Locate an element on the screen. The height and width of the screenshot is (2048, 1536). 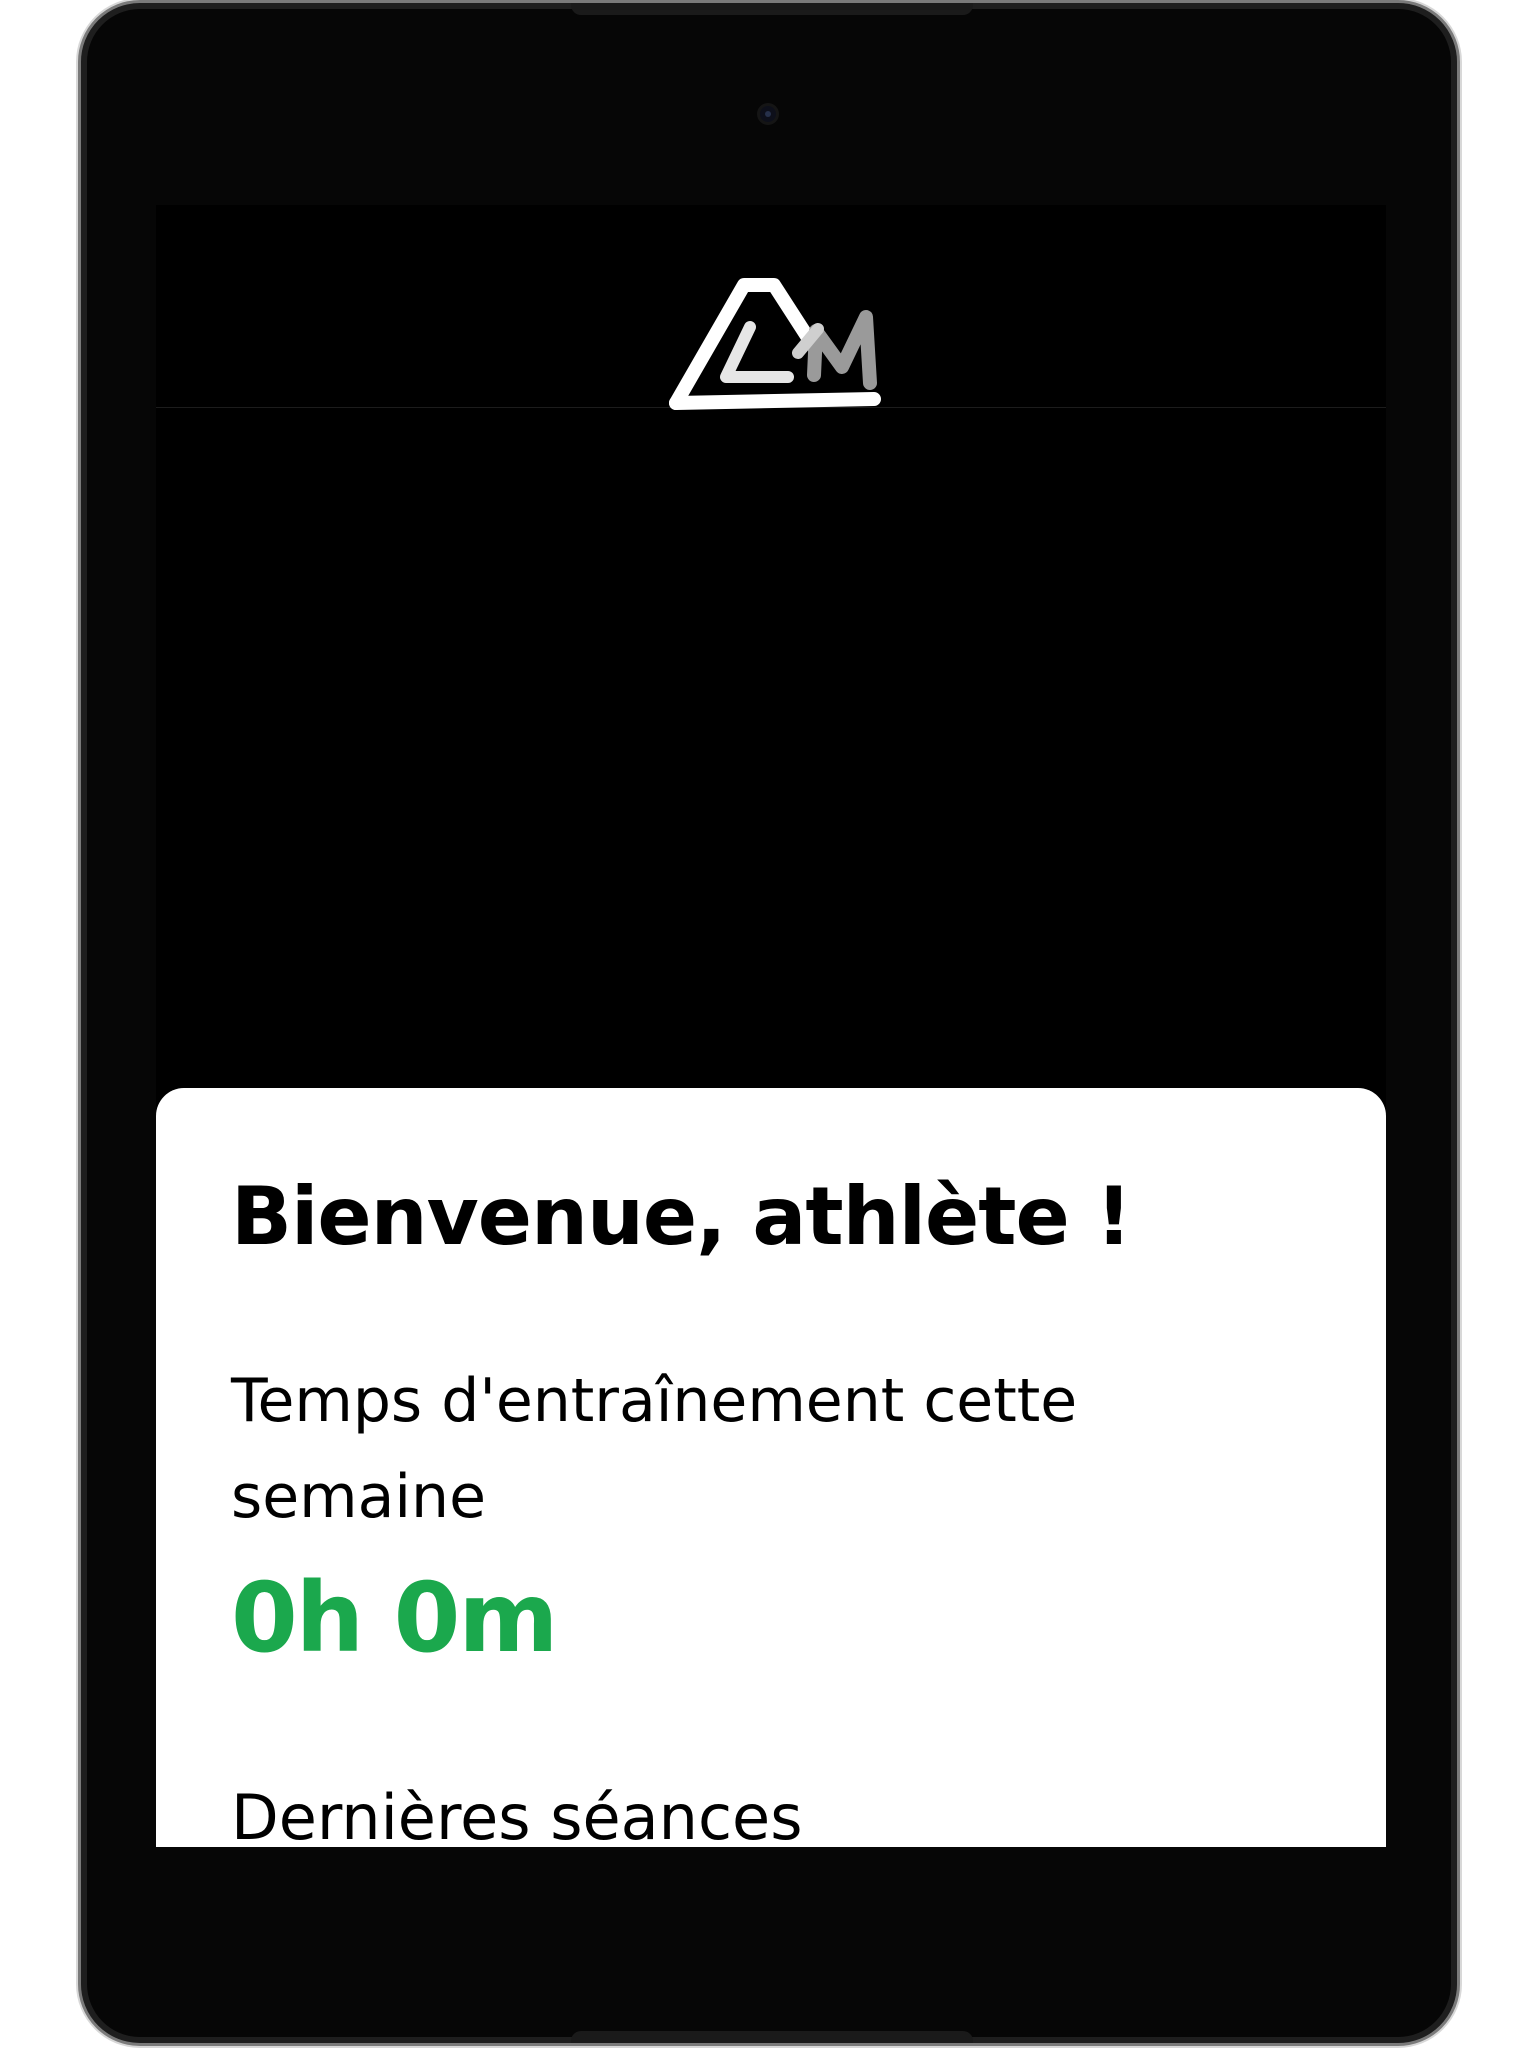
front-camera is located at coordinates (768, 114).